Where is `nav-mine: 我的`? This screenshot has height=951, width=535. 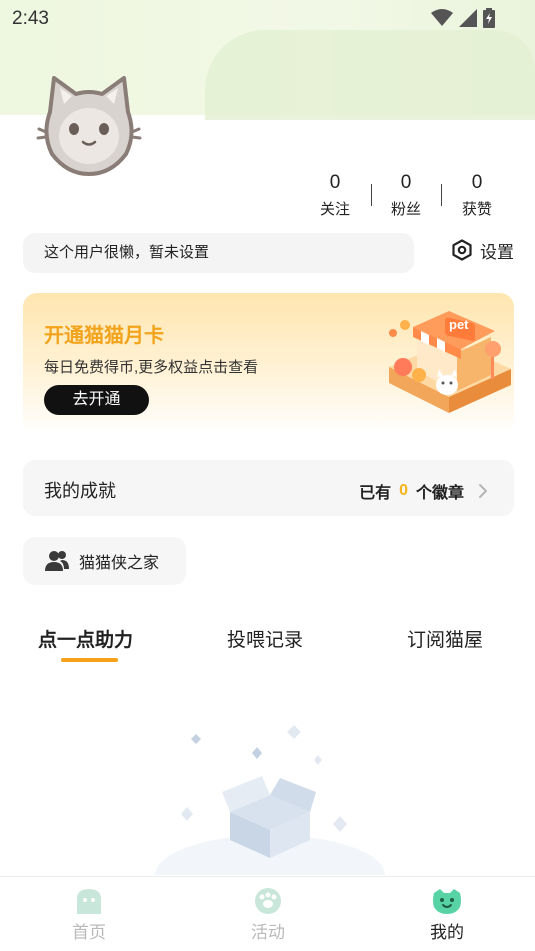
nav-mine: 我的 is located at coordinates (447, 915).